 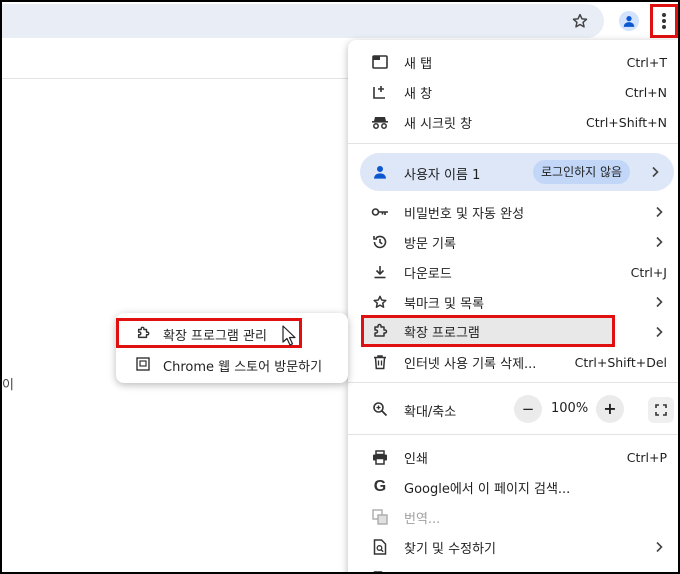 I want to click on find-page-icon, so click(x=380, y=547).